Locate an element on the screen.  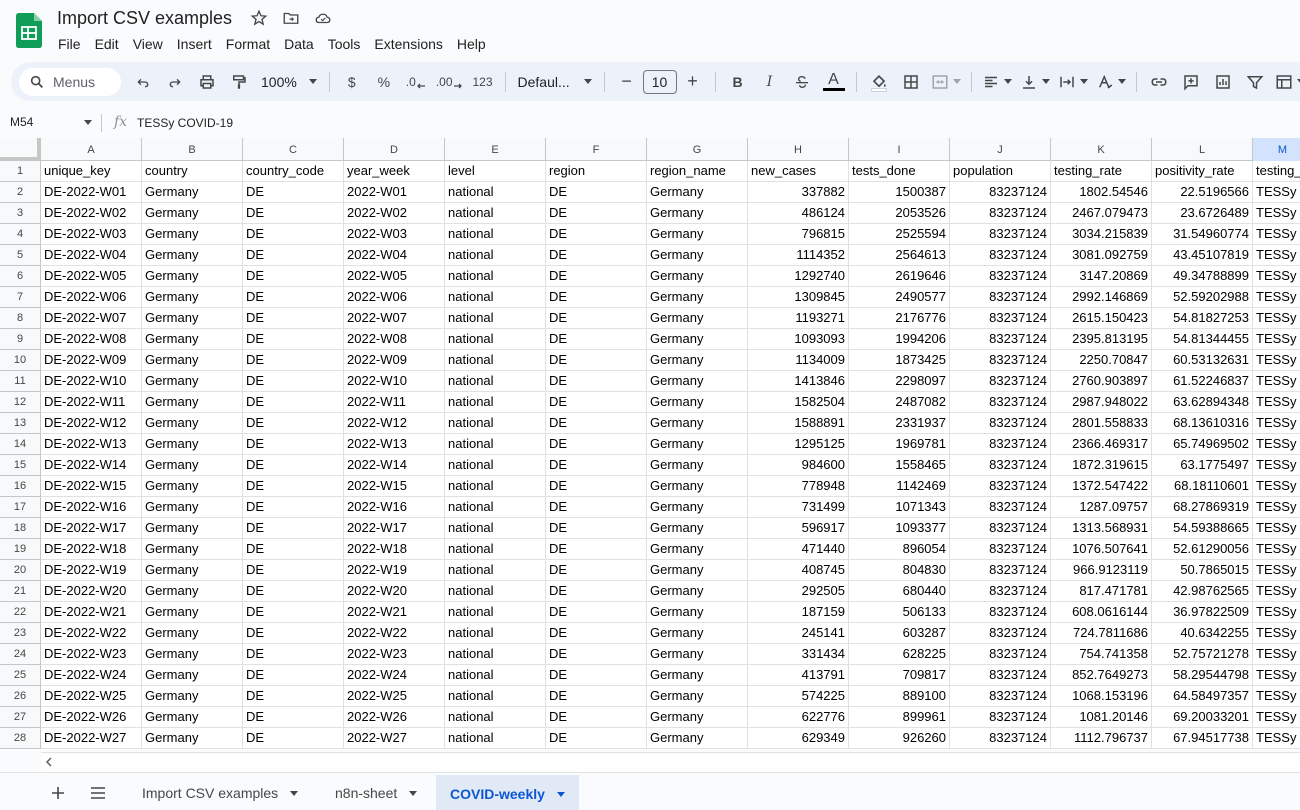
table-cell: 2022-W03 is located at coordinates (394, 234).